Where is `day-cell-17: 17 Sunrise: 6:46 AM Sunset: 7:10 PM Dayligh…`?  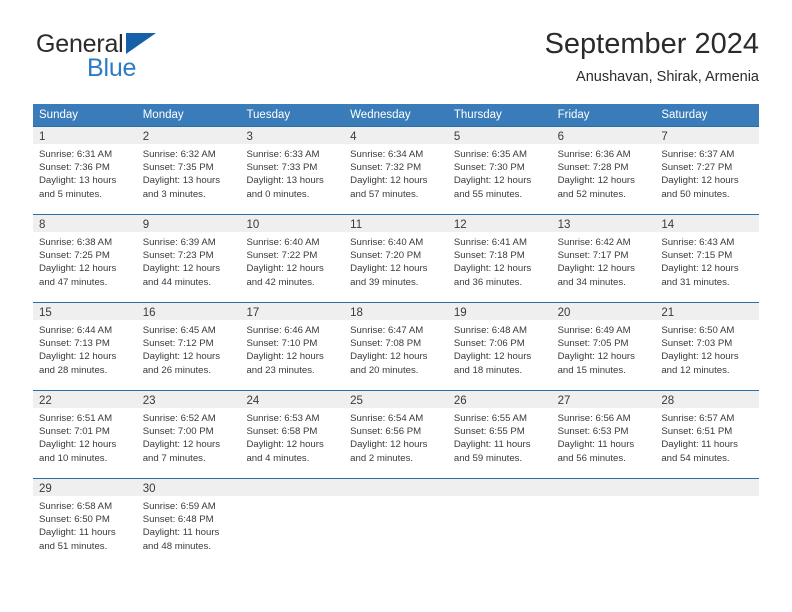
day-cell-17: 17 Sunrise: 6:46 AM Sunset: 7:10 PM Dayligh… is located at coordinates (292, 346).